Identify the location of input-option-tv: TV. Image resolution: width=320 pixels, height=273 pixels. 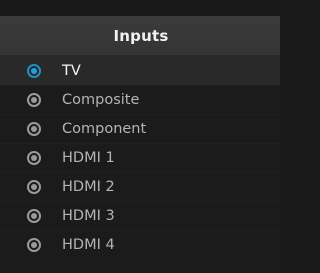
(140, 70).